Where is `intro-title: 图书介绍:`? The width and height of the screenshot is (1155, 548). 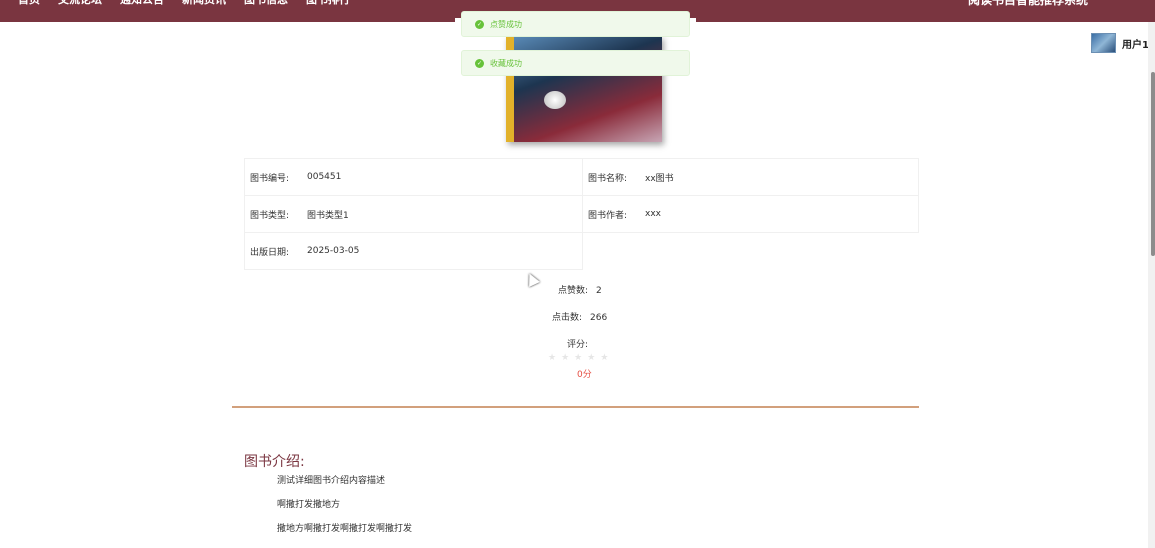 intro-title: 图书介绍: is located at coordinates (274, 462).